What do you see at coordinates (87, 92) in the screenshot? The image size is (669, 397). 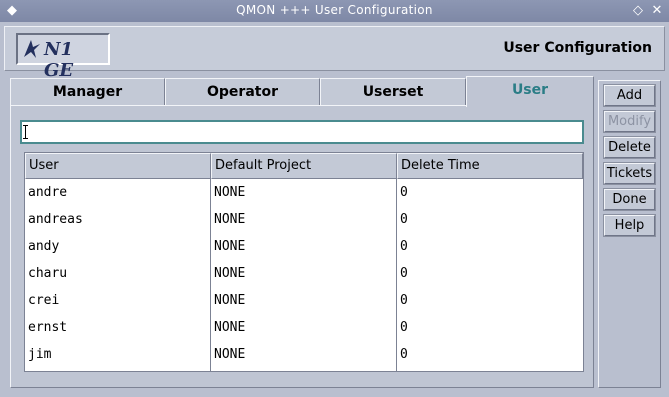 I see `tab-manager: Manager` at bounding box center [87, 92].